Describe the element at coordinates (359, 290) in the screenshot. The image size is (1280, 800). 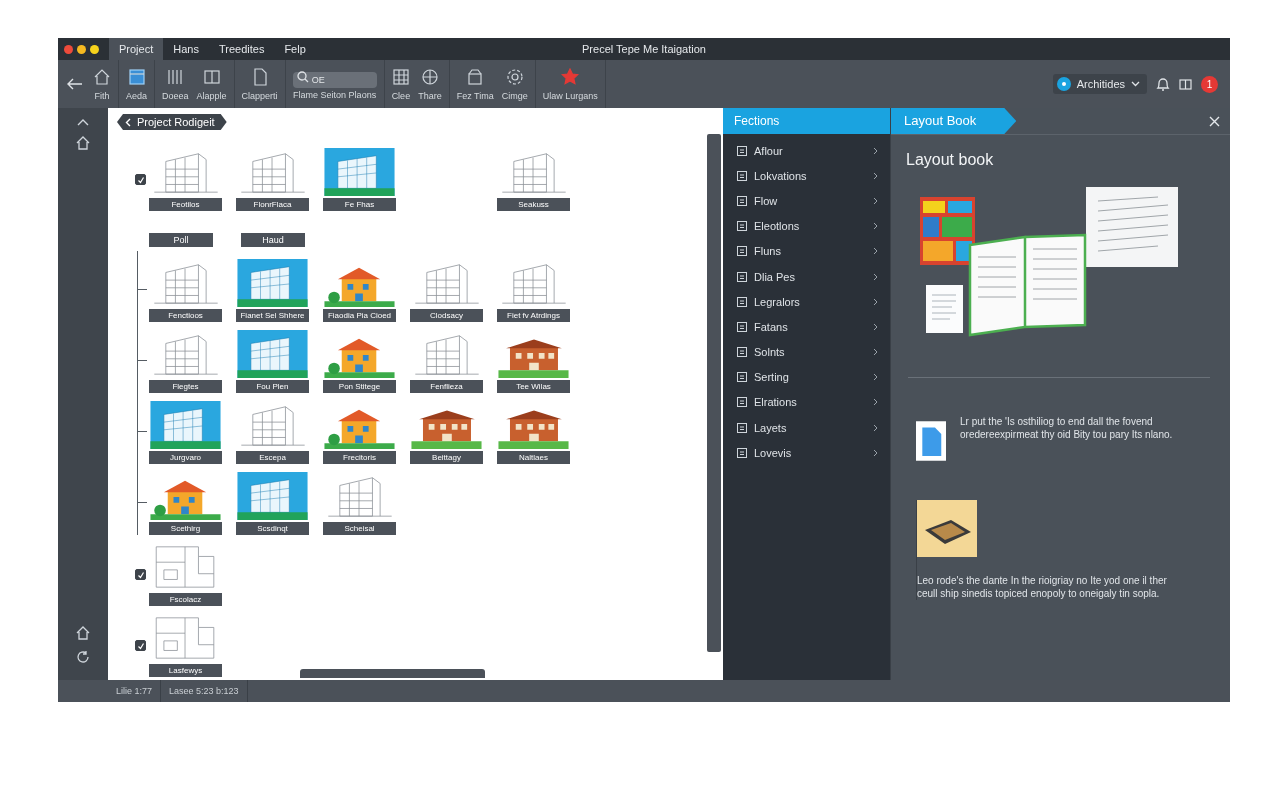
I see `thumbnail-card: Fiaodia Pia Cioed` at that location.